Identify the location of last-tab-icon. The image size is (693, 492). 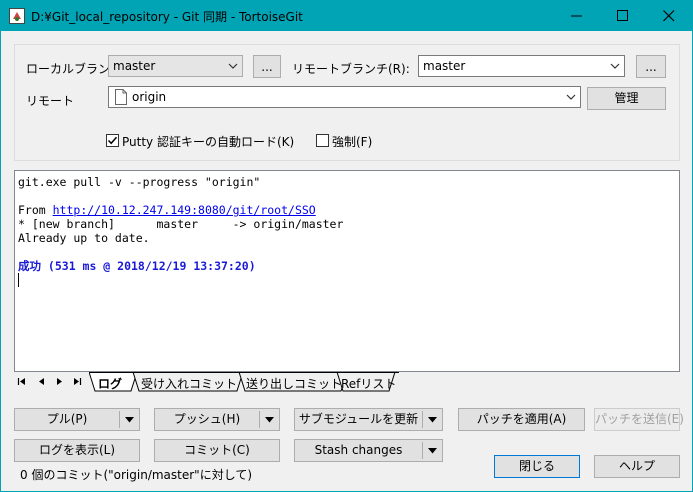
(77, 381).